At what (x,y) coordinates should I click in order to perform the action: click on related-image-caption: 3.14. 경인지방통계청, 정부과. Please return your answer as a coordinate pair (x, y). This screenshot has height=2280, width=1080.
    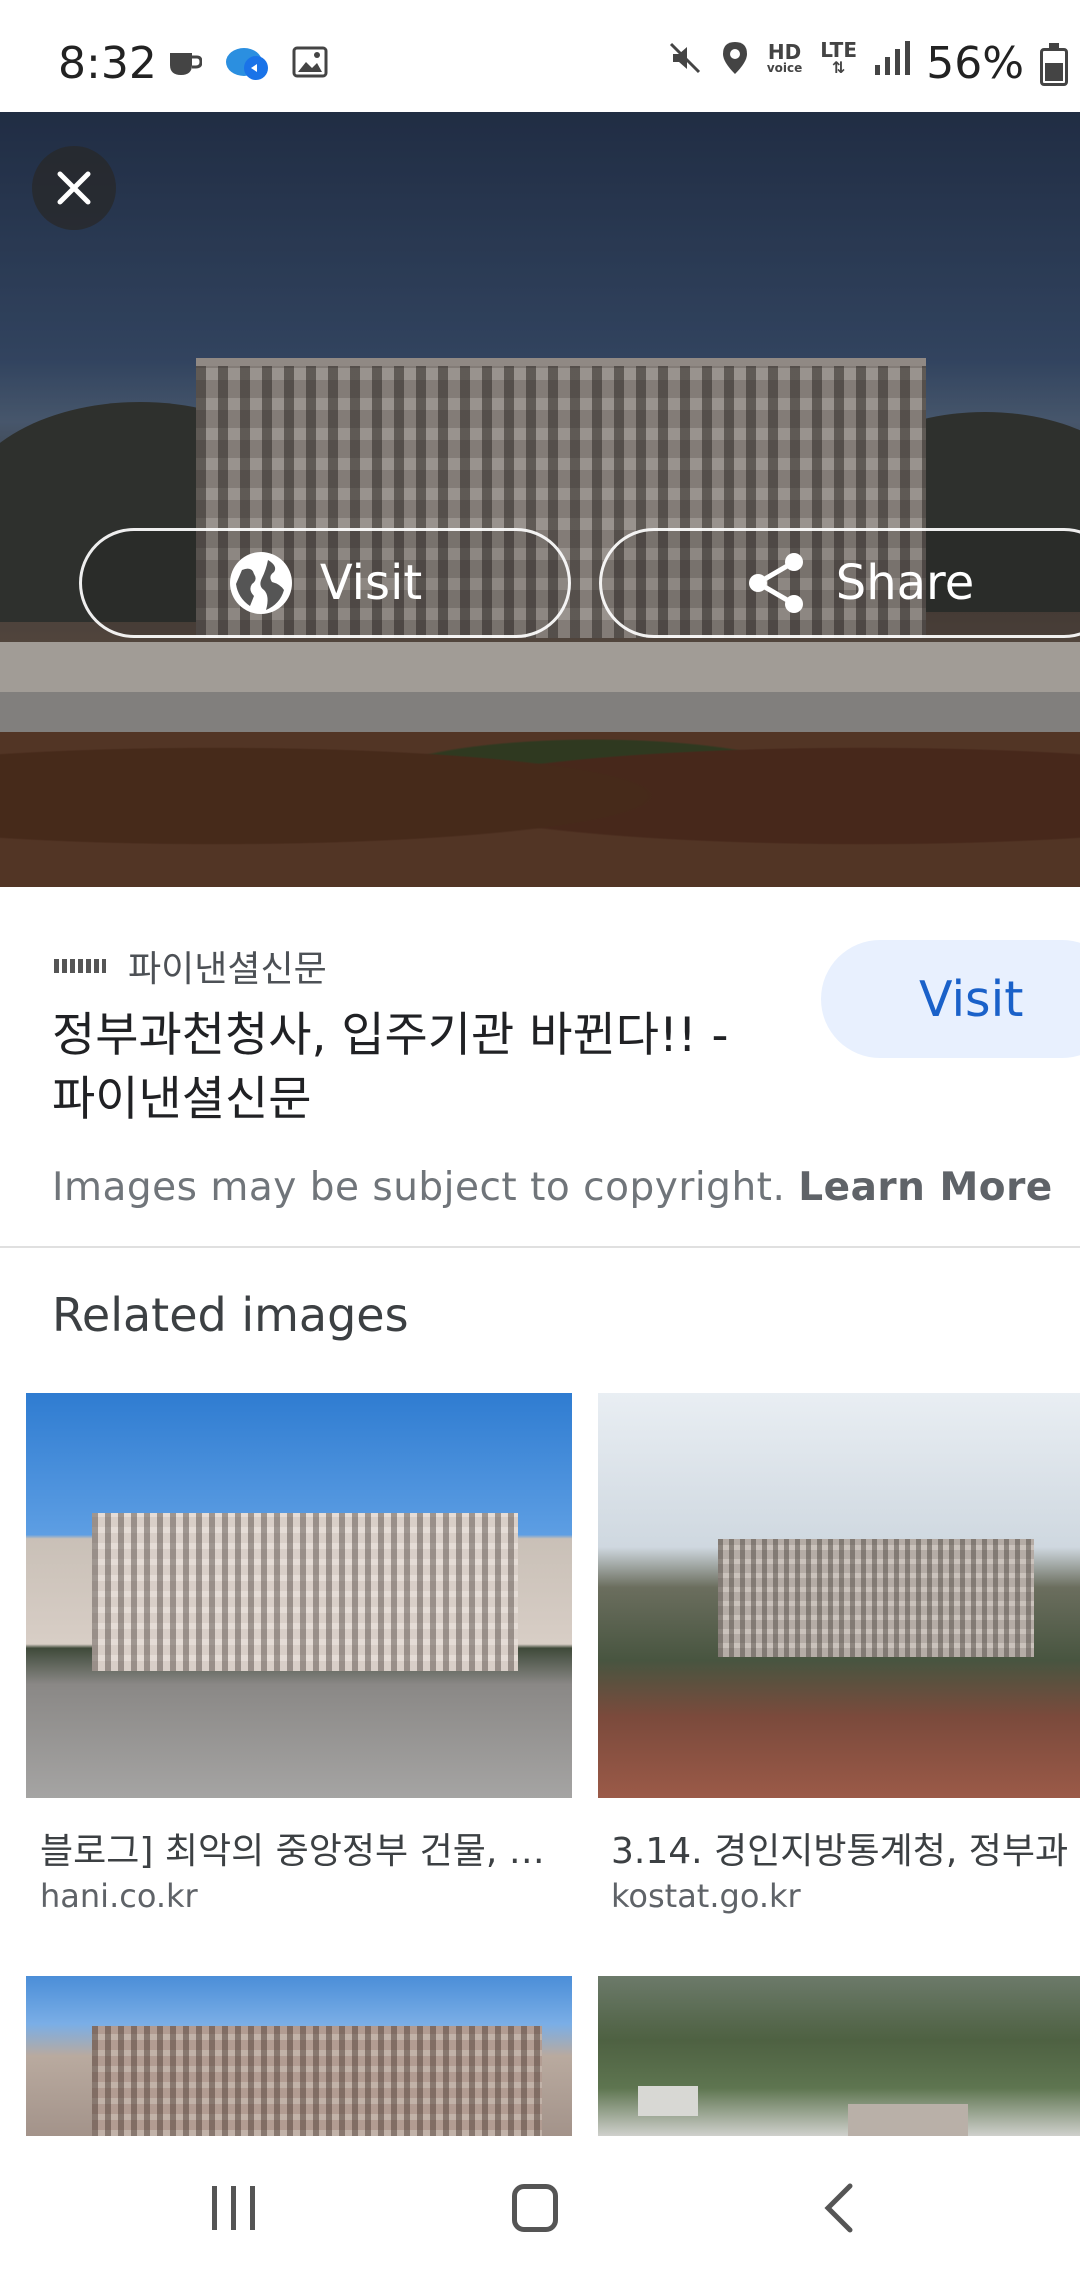
    Looking at the image, I should click on (845, 1848).